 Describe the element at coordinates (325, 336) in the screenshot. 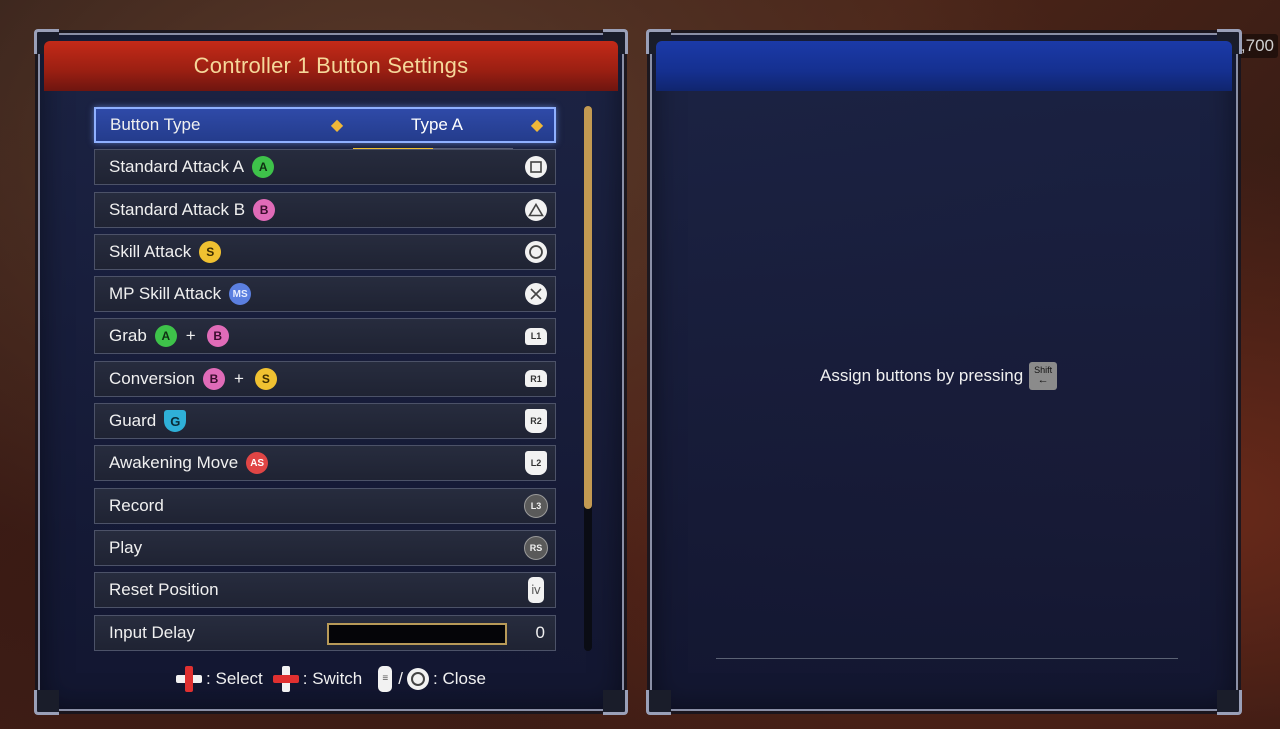

I see `grab-row: Grab A + B L1` at that location.